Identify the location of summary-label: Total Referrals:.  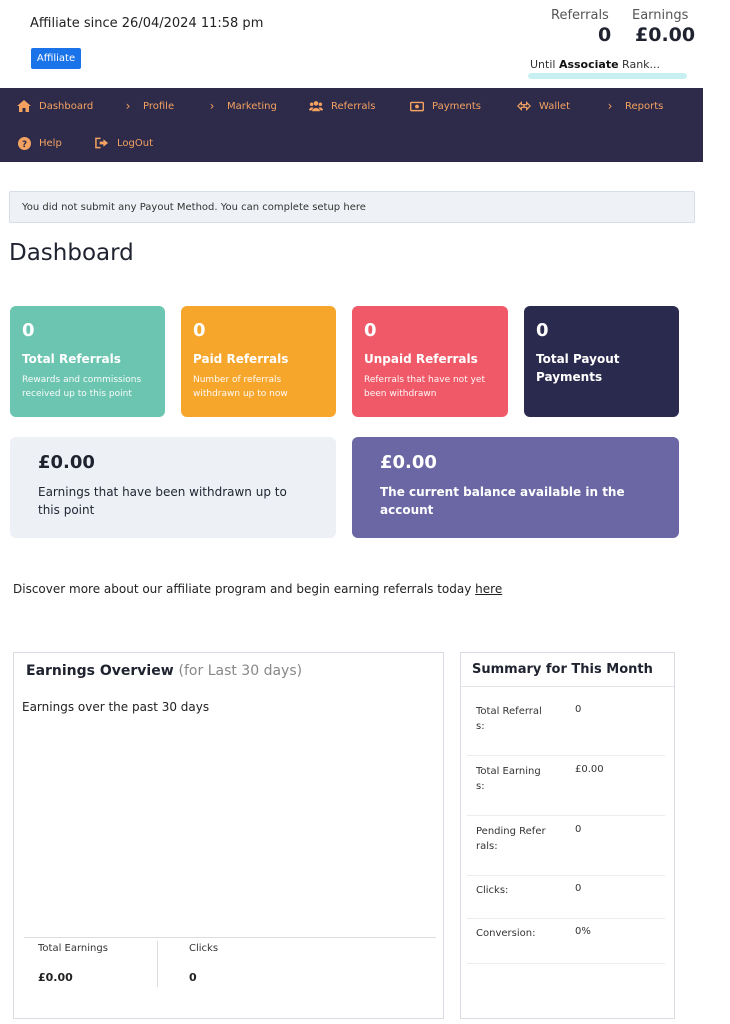
(509, 719).